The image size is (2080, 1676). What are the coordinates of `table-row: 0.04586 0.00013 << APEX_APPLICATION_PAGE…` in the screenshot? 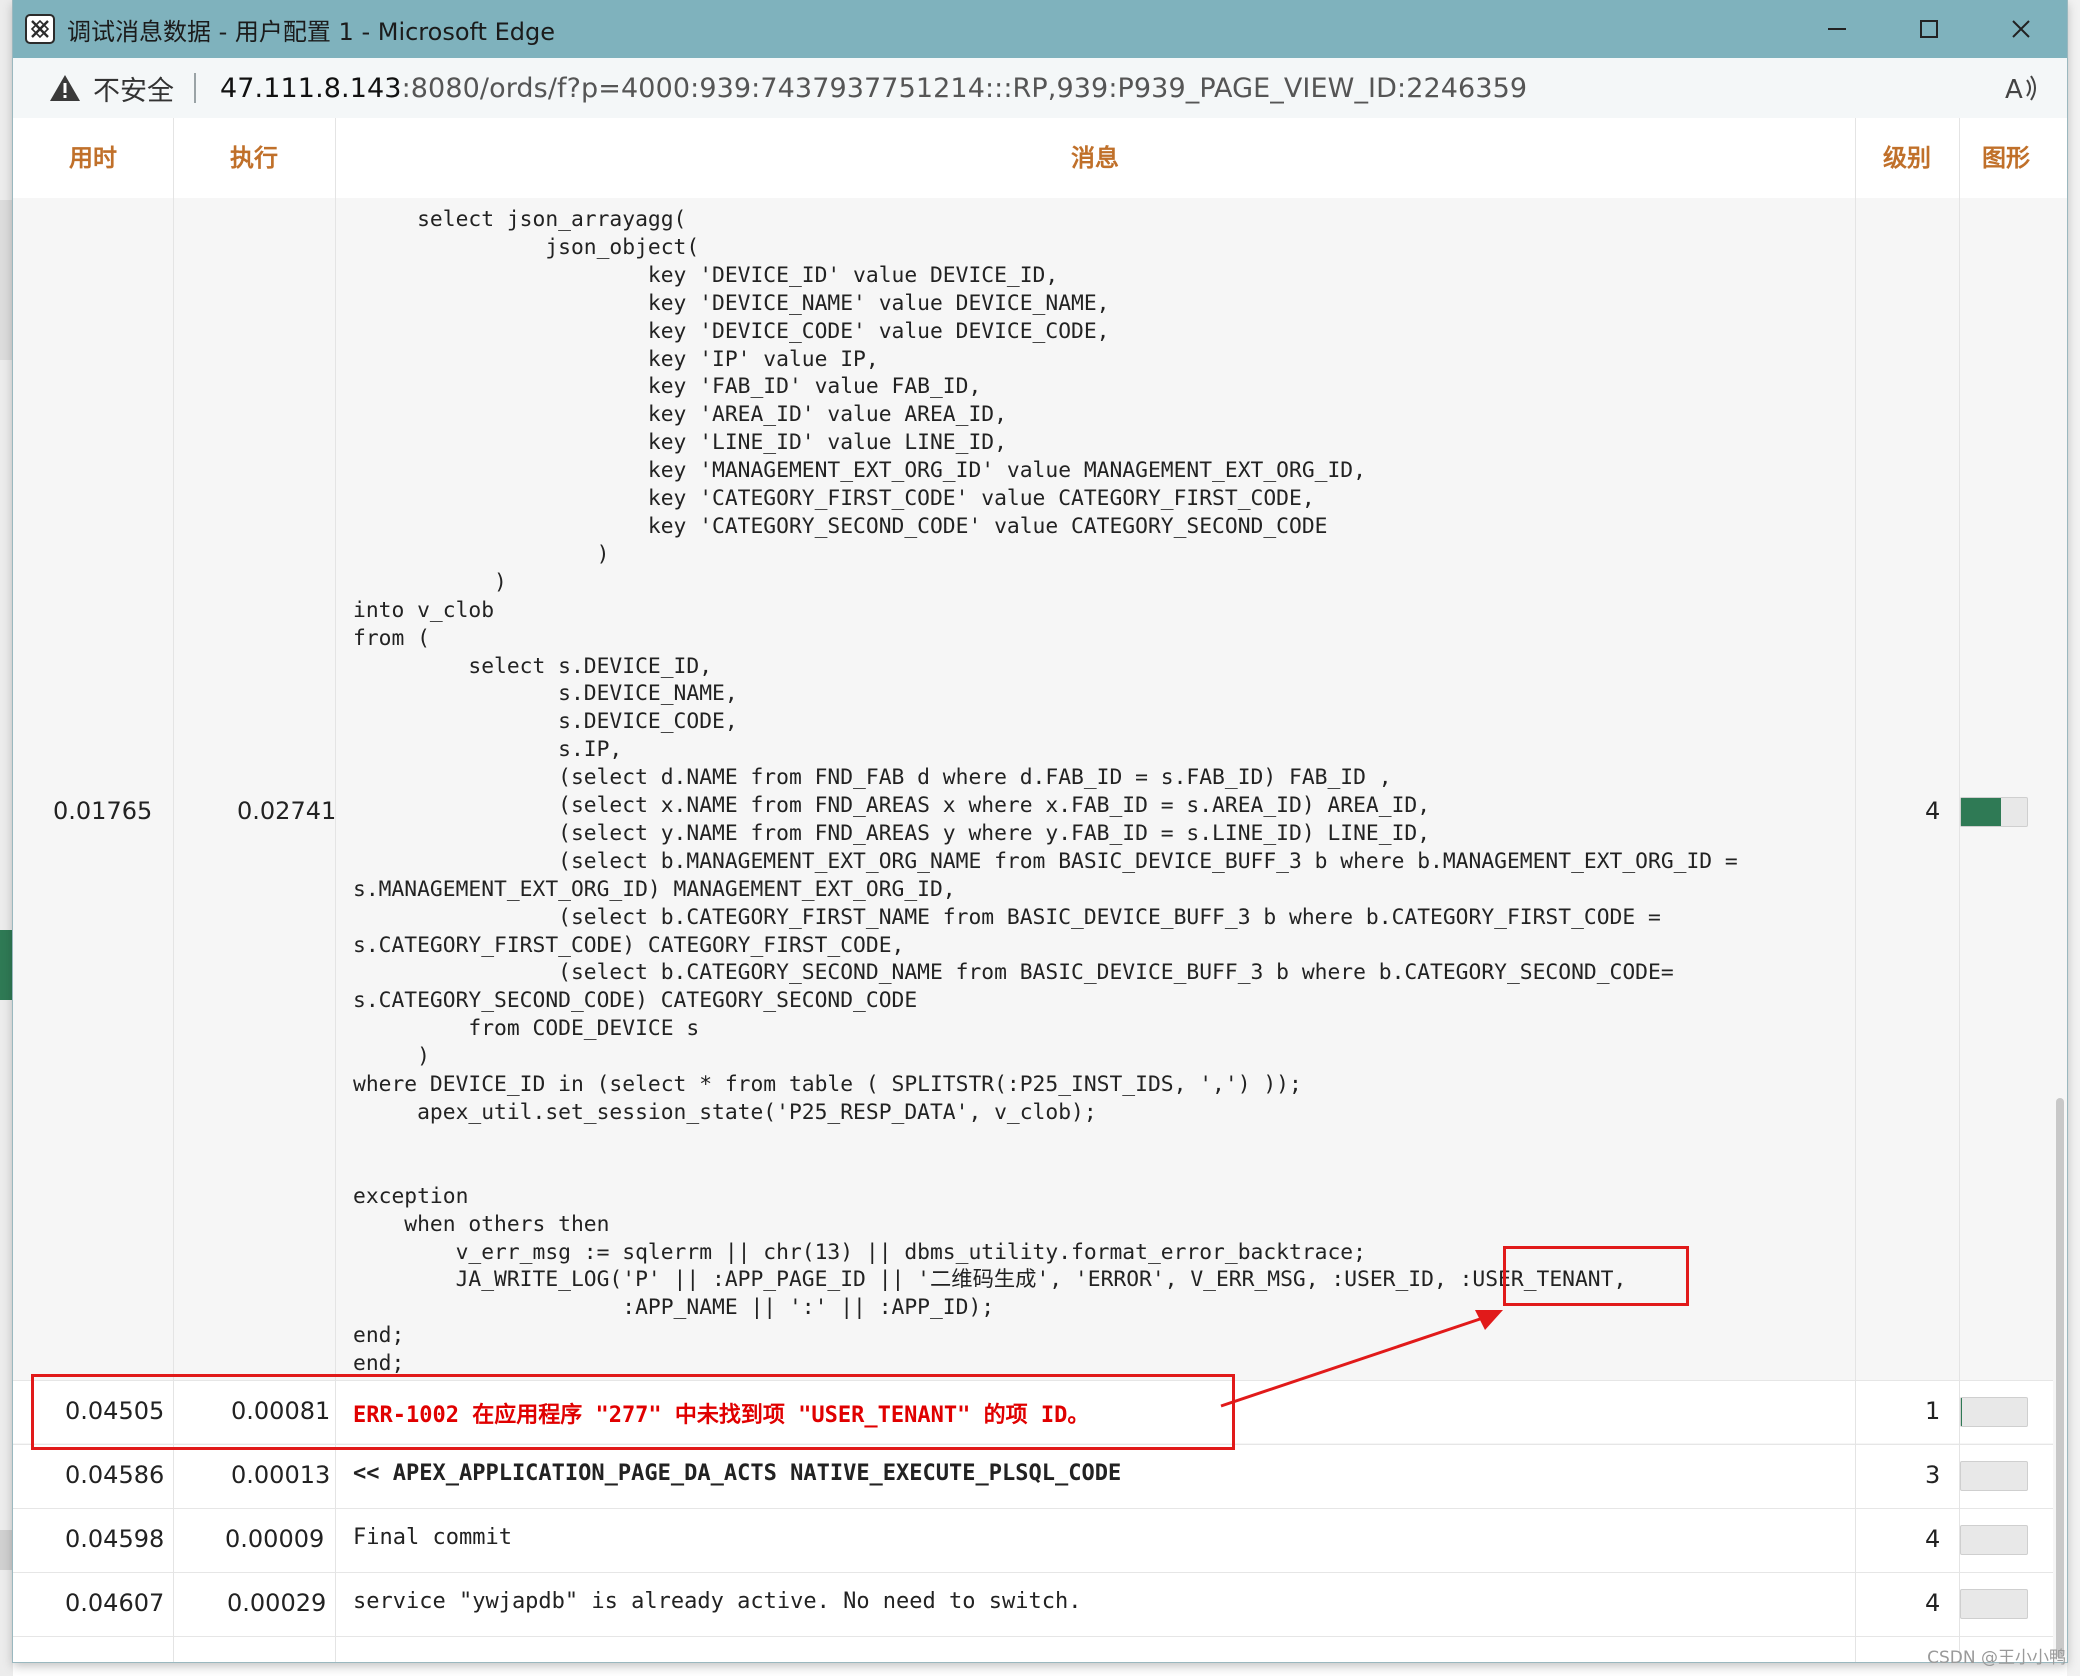 It's located at (1033, 1475).